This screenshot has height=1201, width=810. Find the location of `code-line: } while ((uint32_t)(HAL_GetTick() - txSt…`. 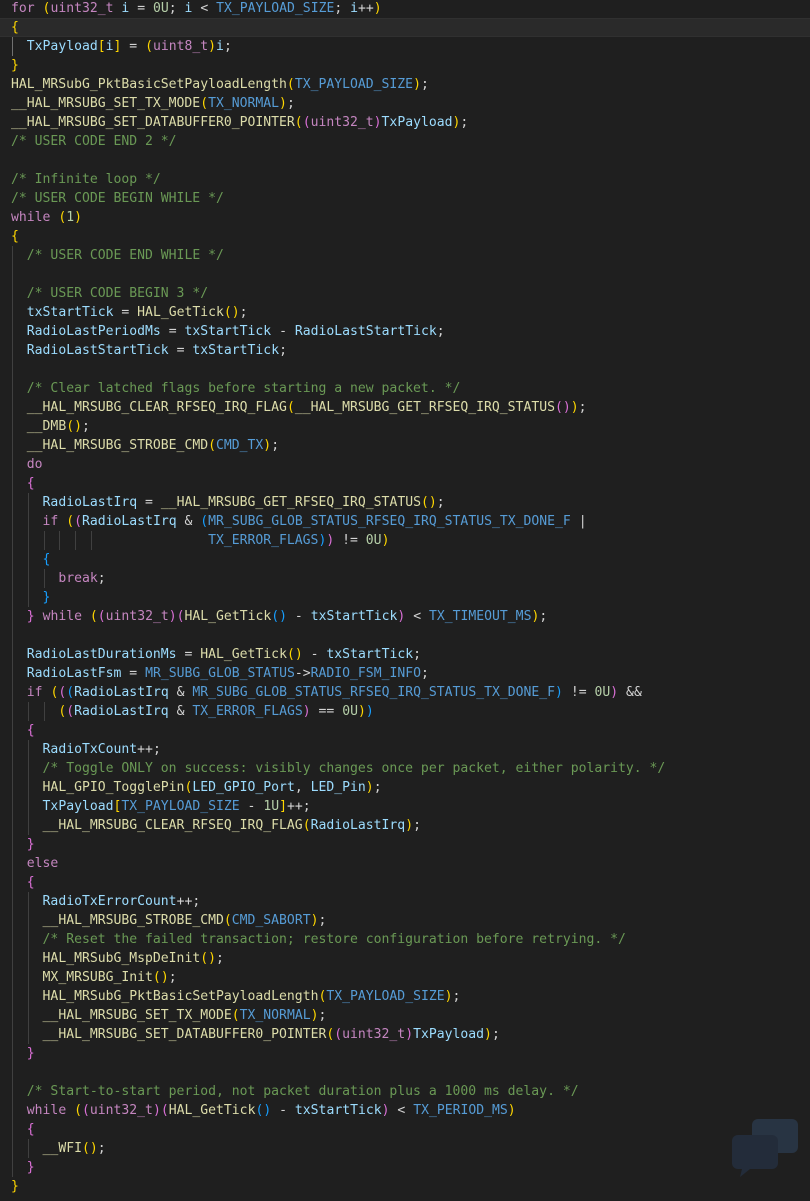

code-line: } while ((uint32_t)(HAL_GetTick() - txSt… is located at coordinates (405, 616).